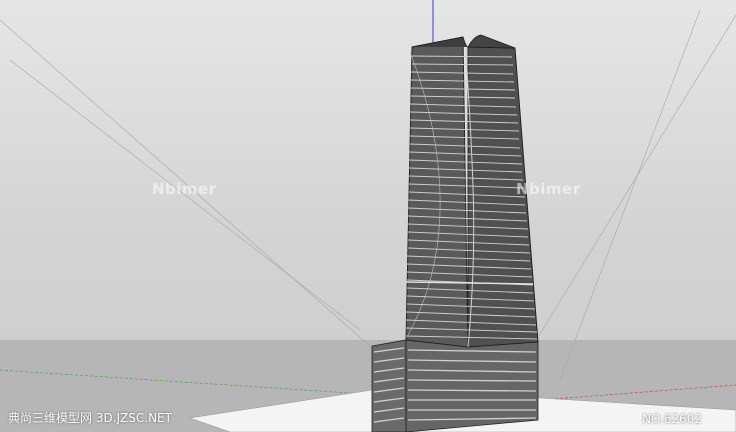  What do you see at coordinates (90, 418) in the screenshot?
I see `site-credit: 典尚三维模型网 3D.JZSC.NET` at bounding box center [90, 418].